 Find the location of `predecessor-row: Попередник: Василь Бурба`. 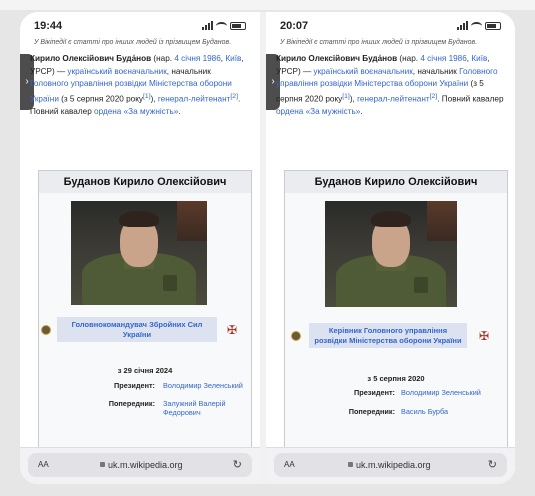

predecessor-row: Попередник: Василь Бурба is located at coordinates (396, 413).